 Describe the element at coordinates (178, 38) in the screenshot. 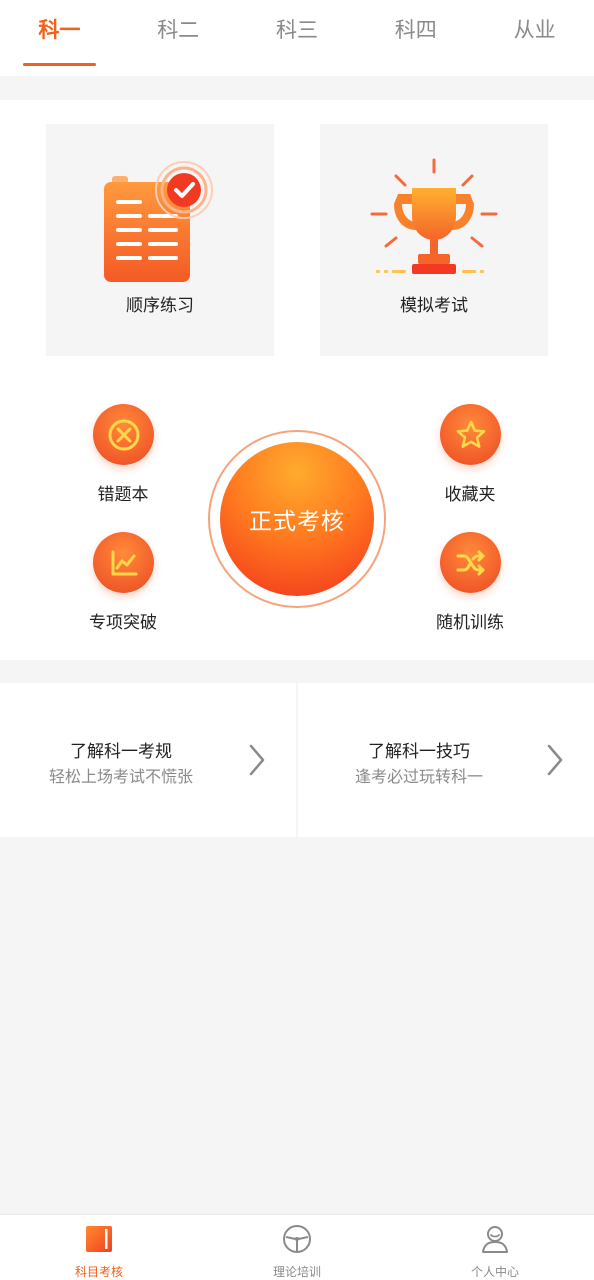

I see `tab-ke2: 科二` at that location.